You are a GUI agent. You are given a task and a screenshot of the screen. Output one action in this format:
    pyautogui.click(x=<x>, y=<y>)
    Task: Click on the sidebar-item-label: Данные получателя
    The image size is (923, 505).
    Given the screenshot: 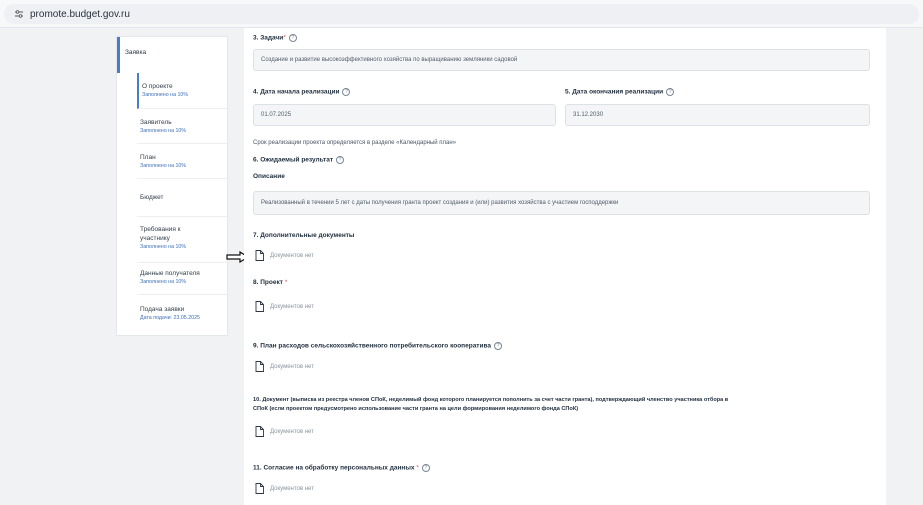 What is the action you would take?
    pyautogui.click(x=170, y=273)
    